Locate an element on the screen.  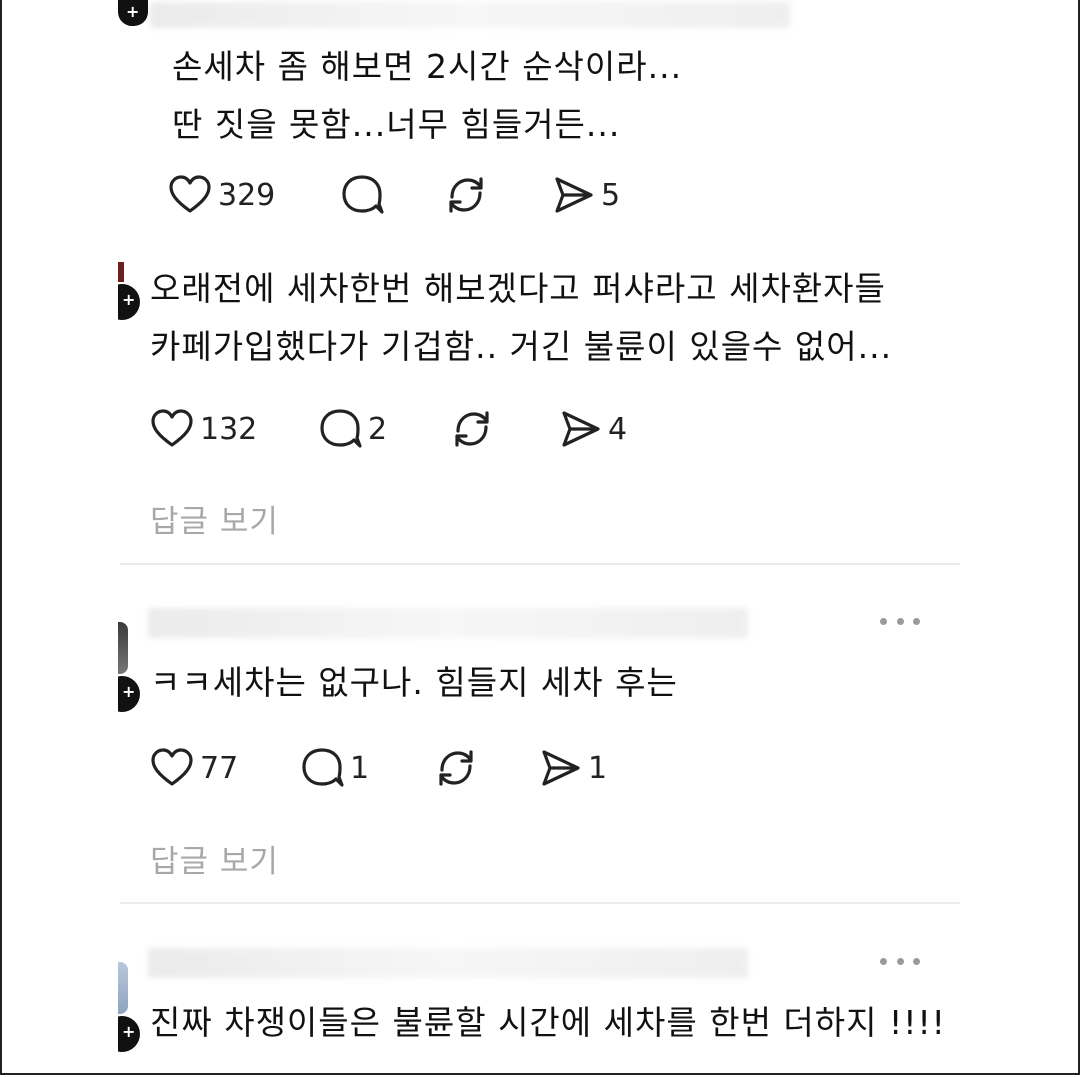
reply-button: 2 is located at coordinates (351, 429).